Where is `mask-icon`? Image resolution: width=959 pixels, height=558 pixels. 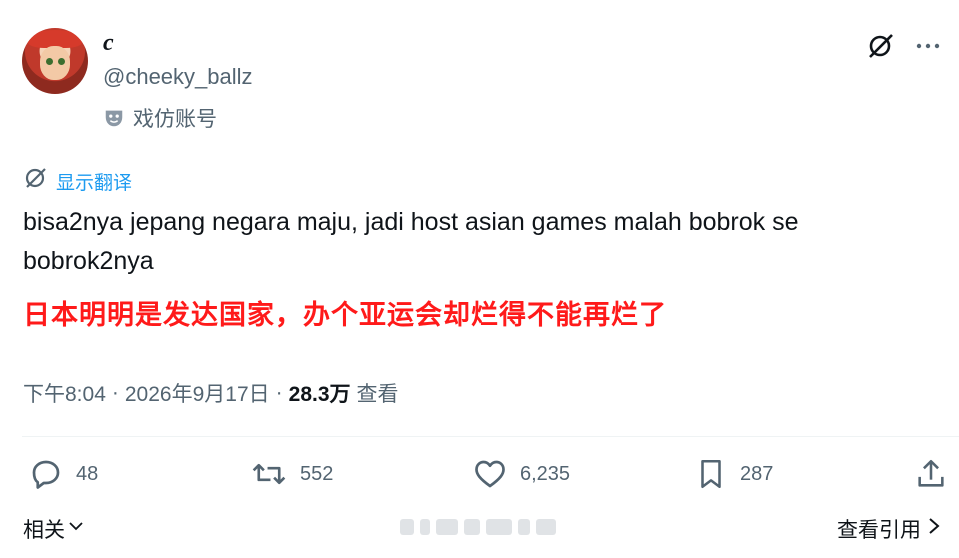
mask-icon is located at coordinates (114, 118).